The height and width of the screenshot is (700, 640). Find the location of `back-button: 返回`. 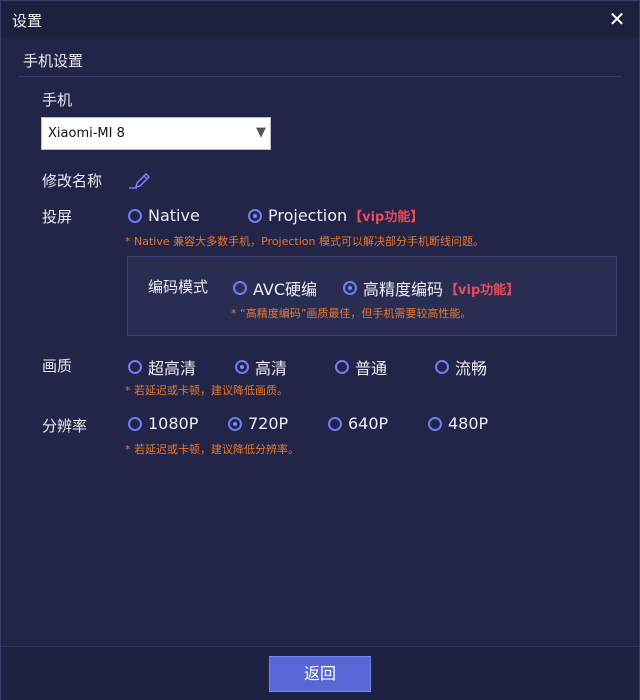

back-button: 返回 is located at coordinates (320, 674).